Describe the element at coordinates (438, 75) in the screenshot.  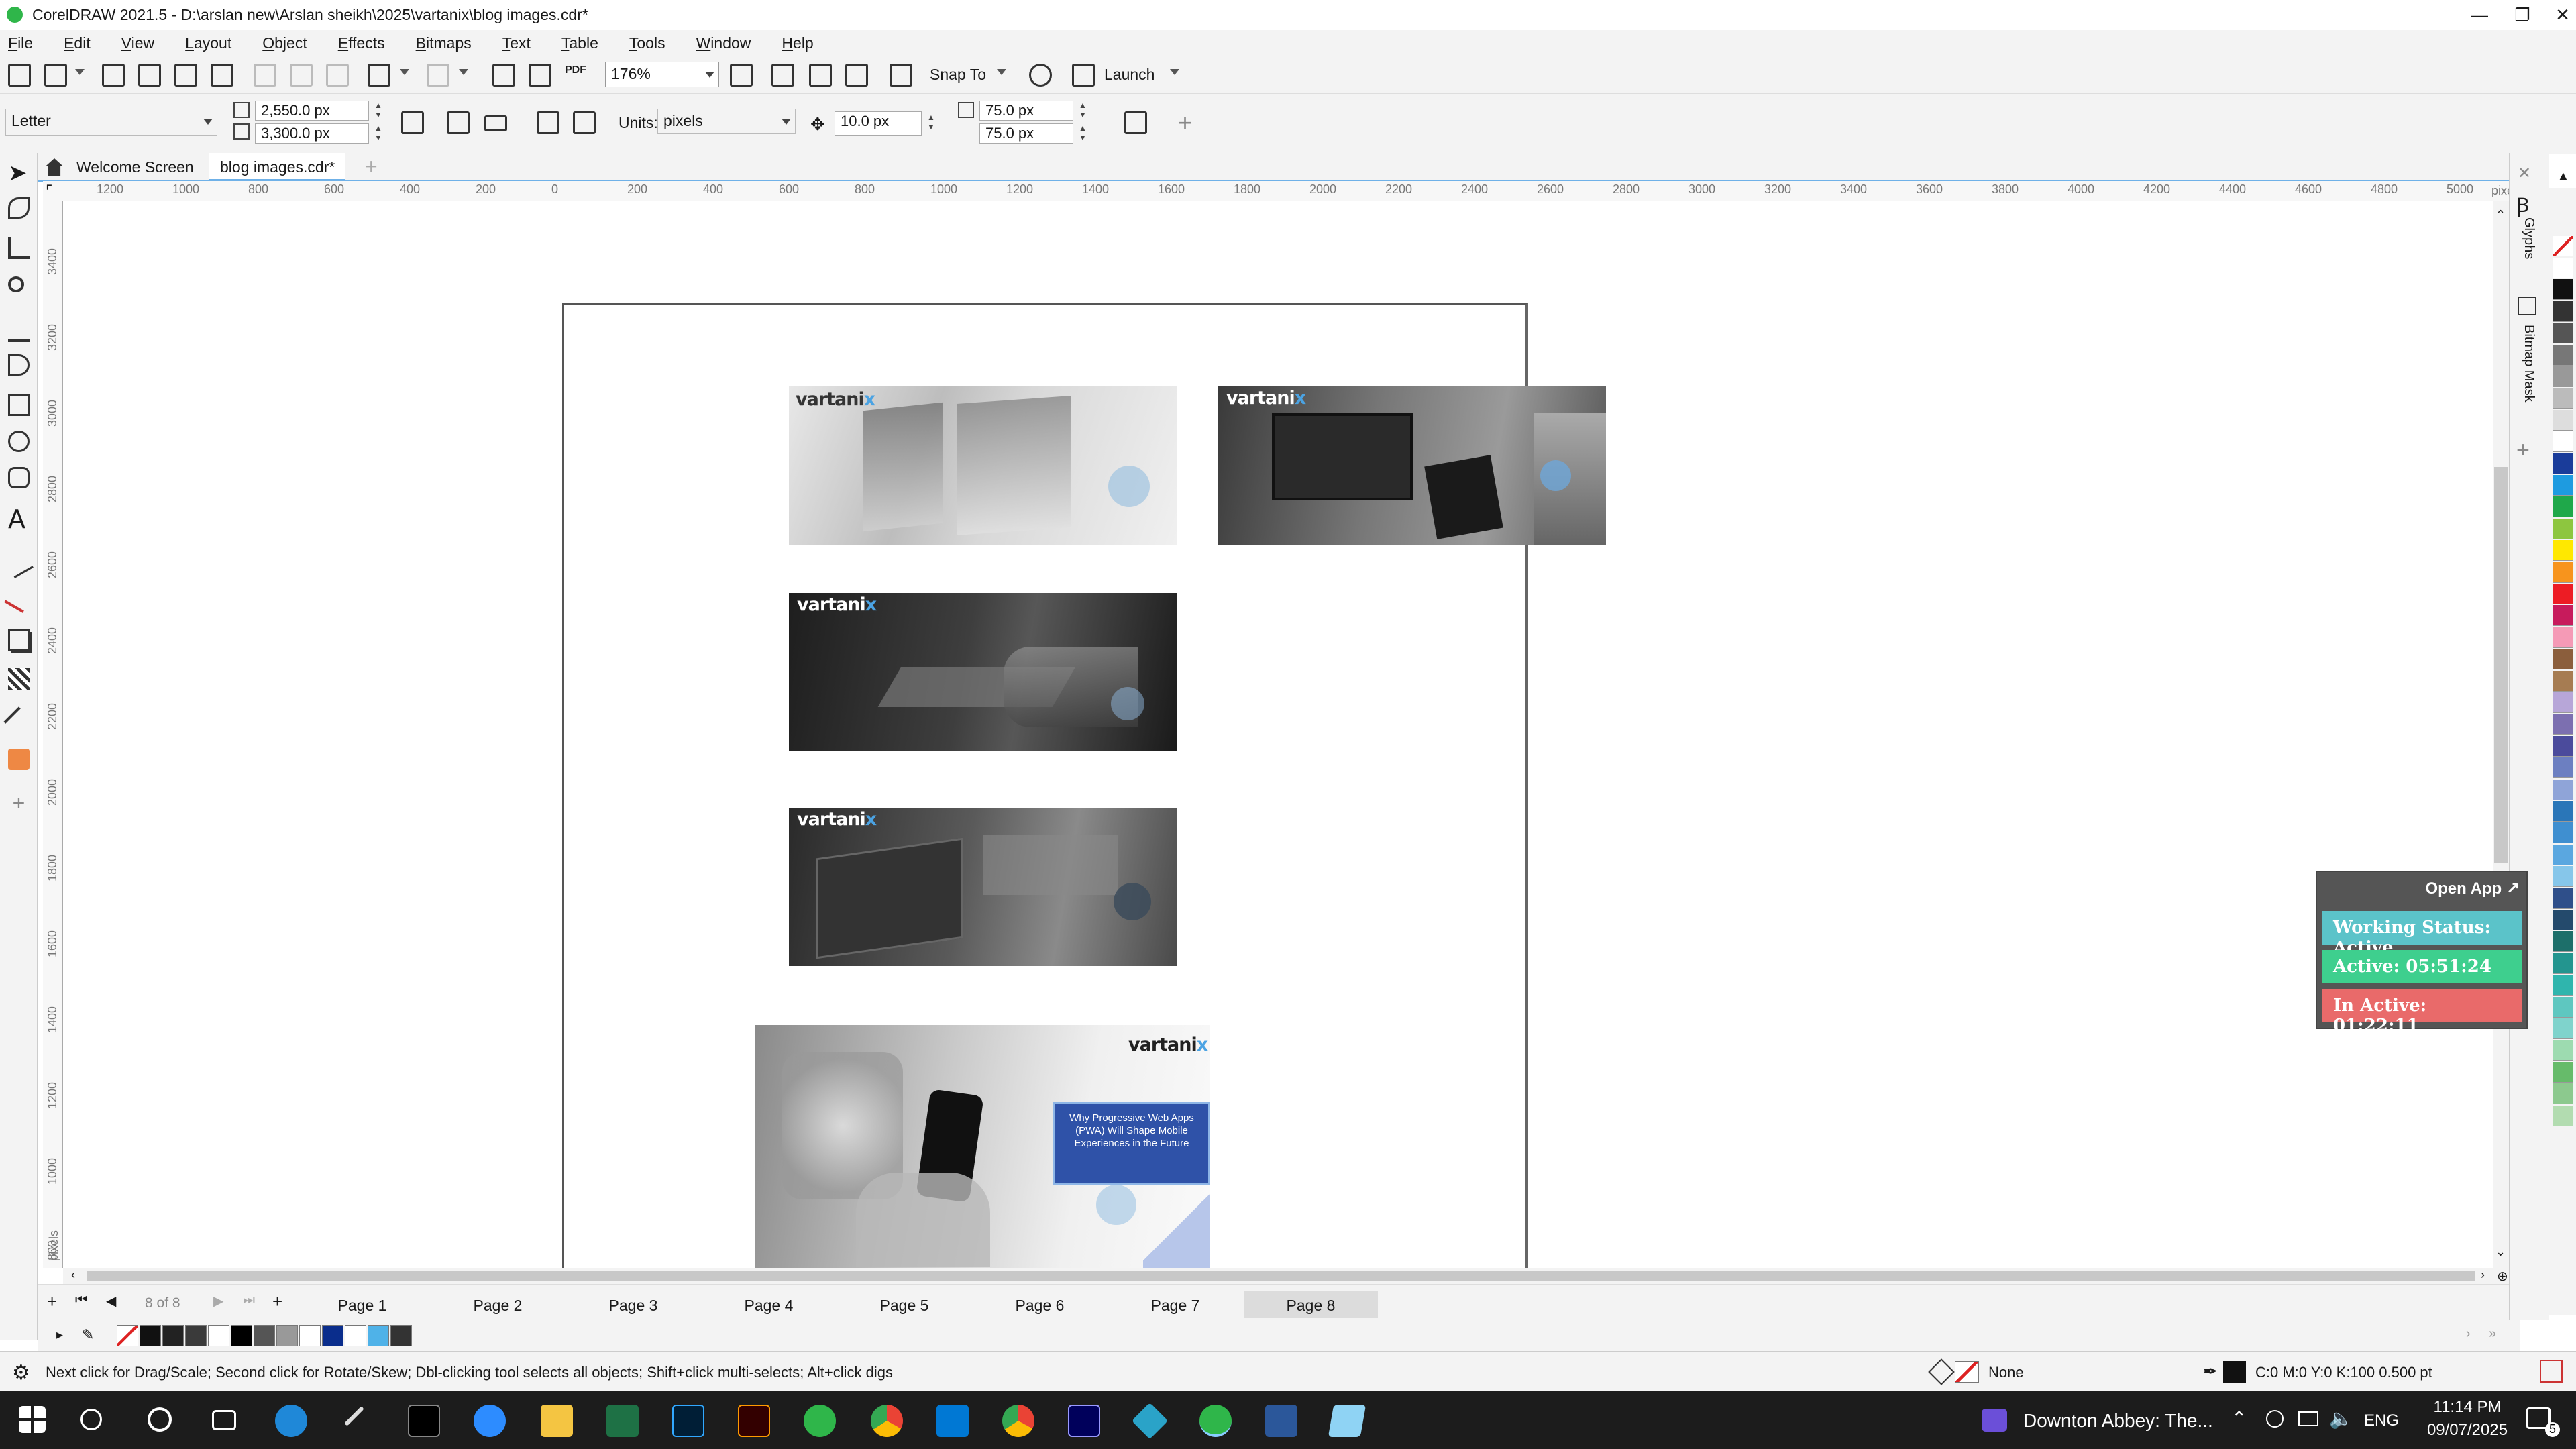
I see `redo-icon` at that location.